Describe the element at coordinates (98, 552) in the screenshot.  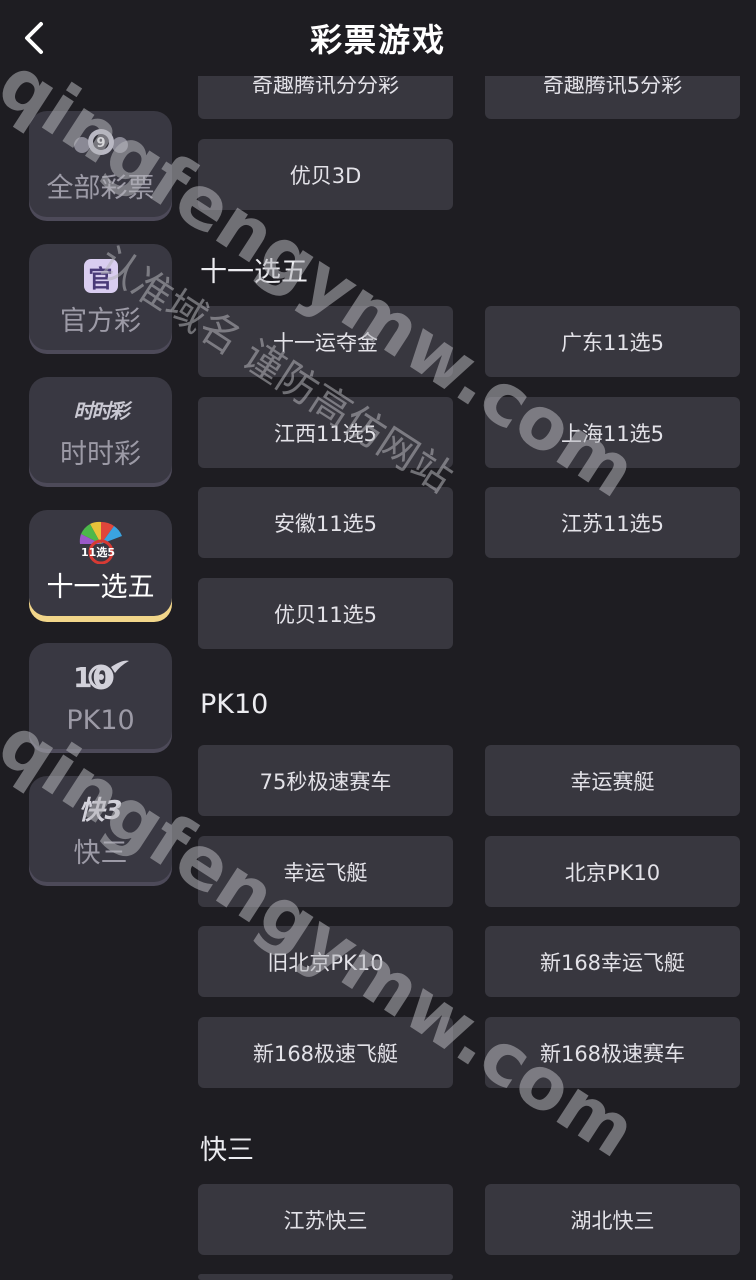
I see `svg-text: 11选5` at that location.